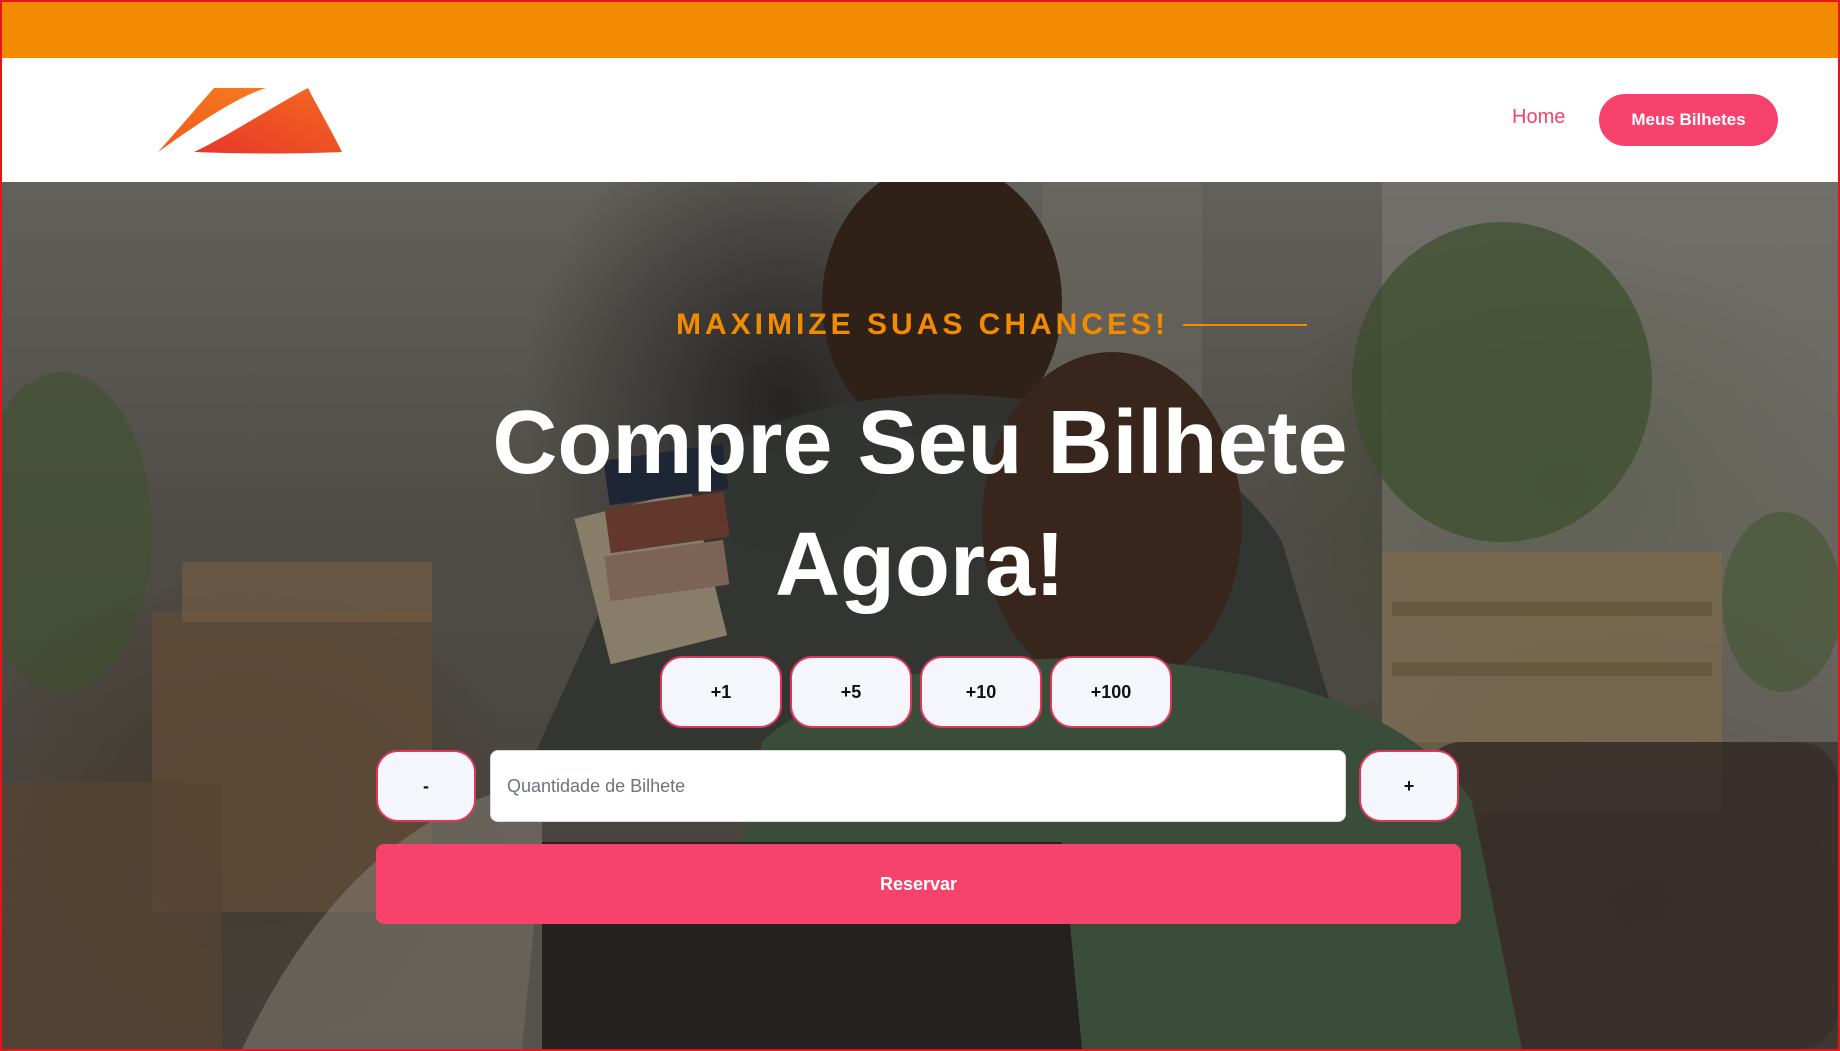 This screenshot has width=1840, height=1051. What do you see at coordinates (721, 692) in the screenshot?
I see `quick-add-1-button: +1` at bounding box center [721, 692].